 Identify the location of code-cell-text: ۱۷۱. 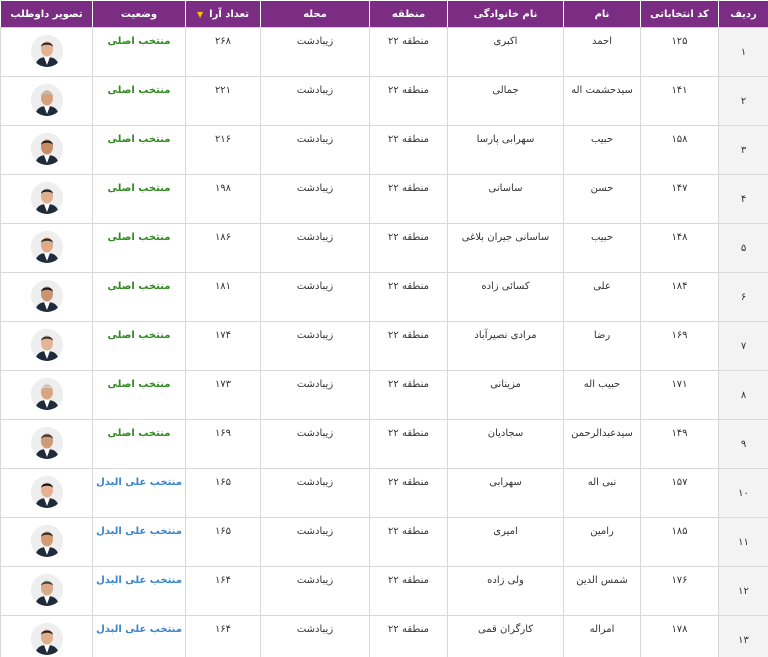
(679, 384).